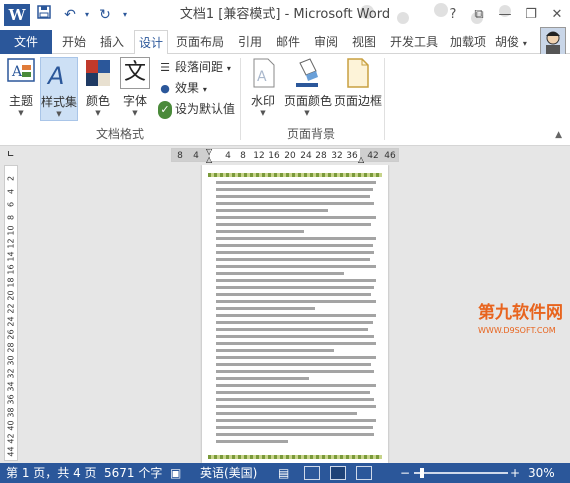 The height and width of the screenshot is (483, 570). Describe the element at coordinates (326, 42) in the screenshot. I see `tab-review: 审阅` at that location.